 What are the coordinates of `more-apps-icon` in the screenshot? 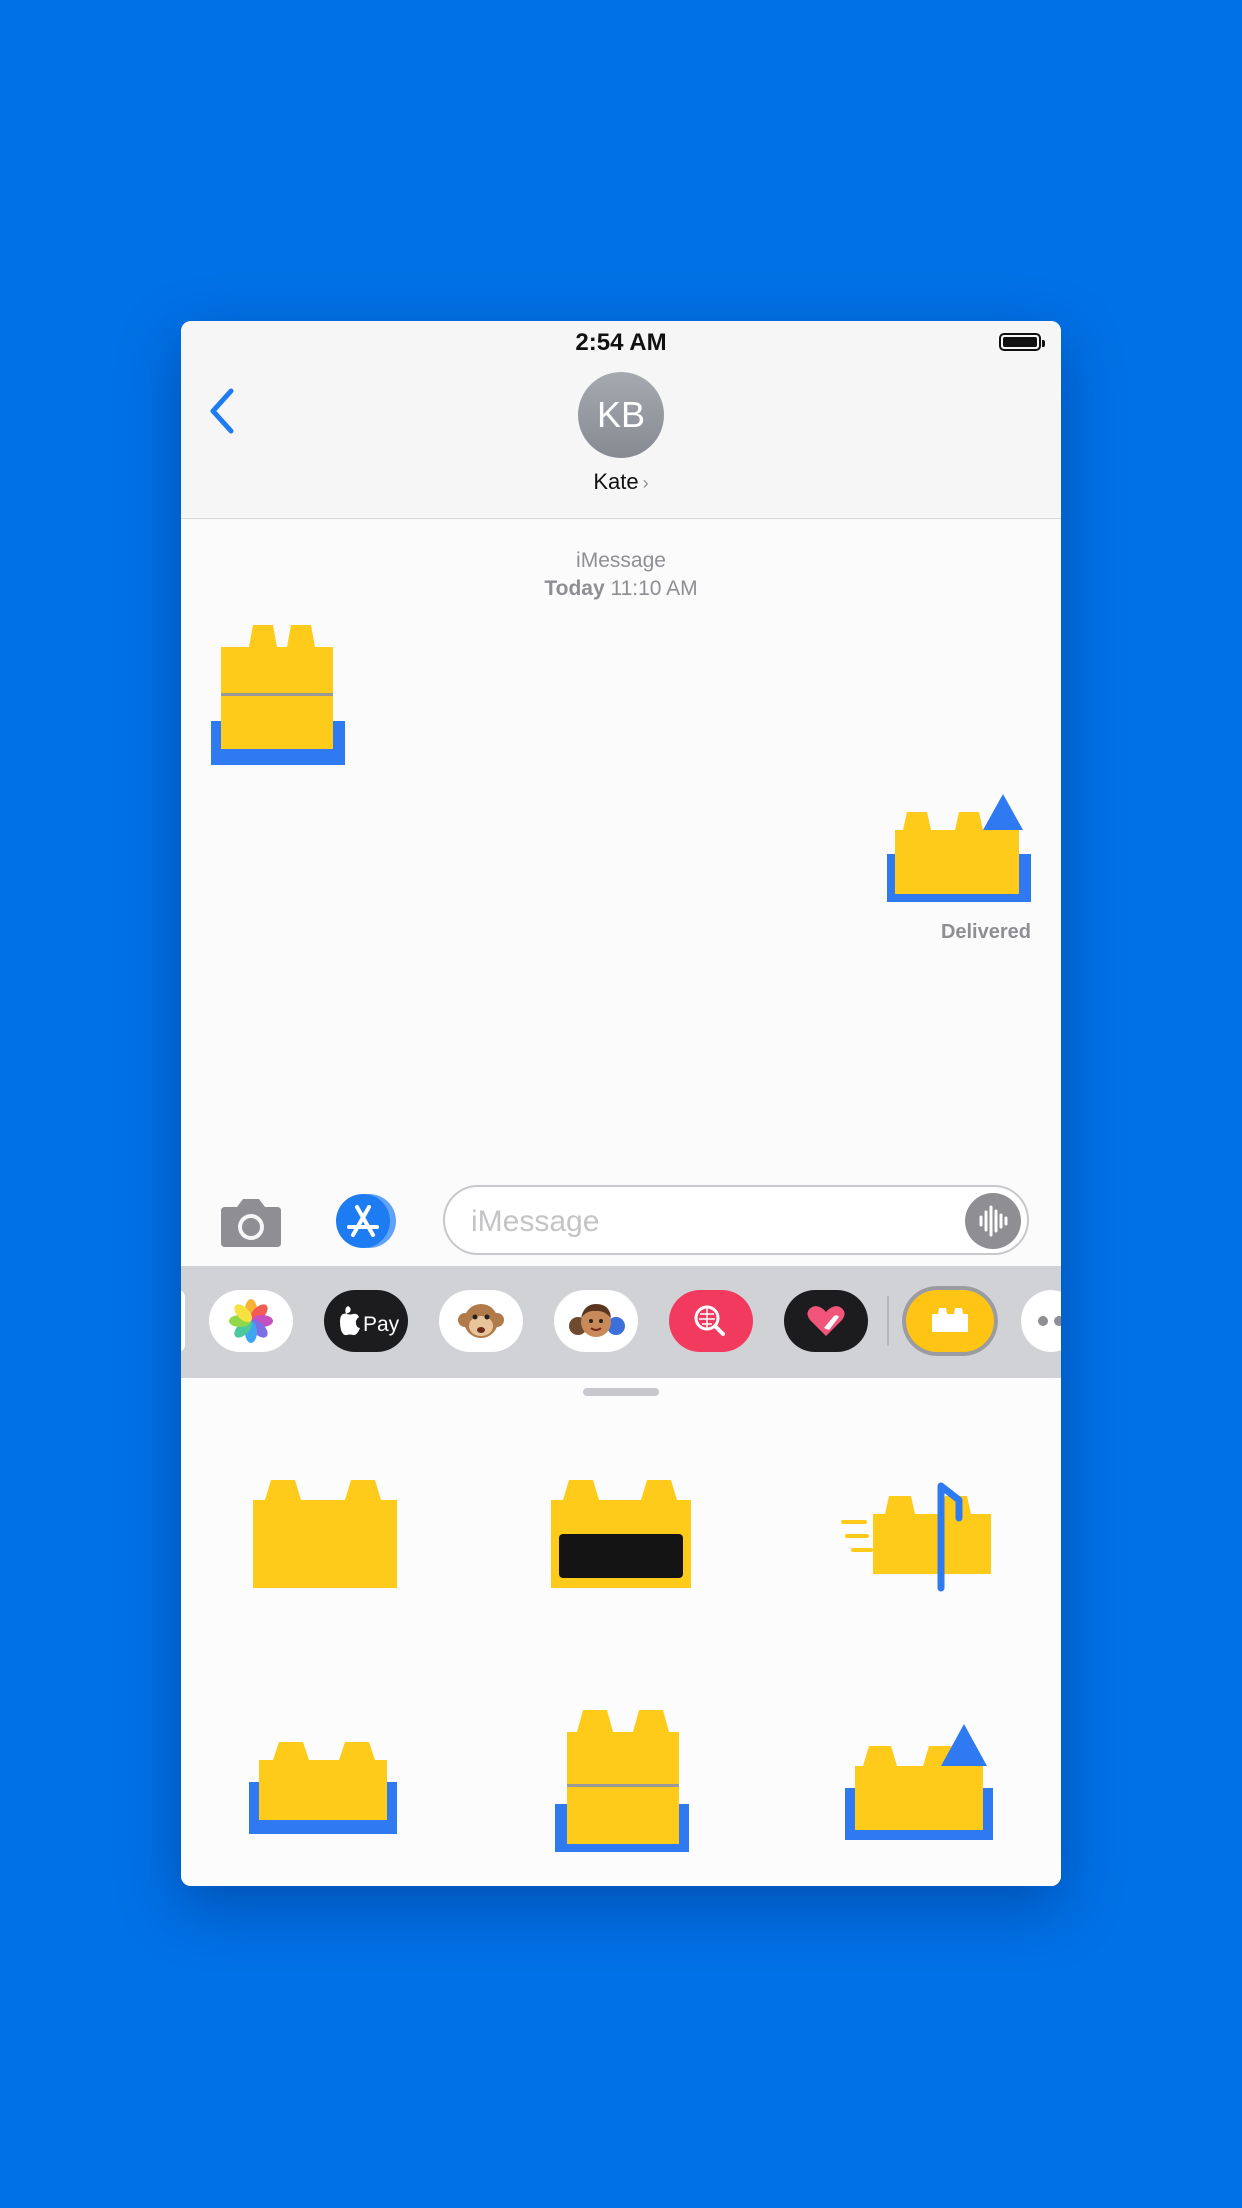 It's located at (1041, 1321).